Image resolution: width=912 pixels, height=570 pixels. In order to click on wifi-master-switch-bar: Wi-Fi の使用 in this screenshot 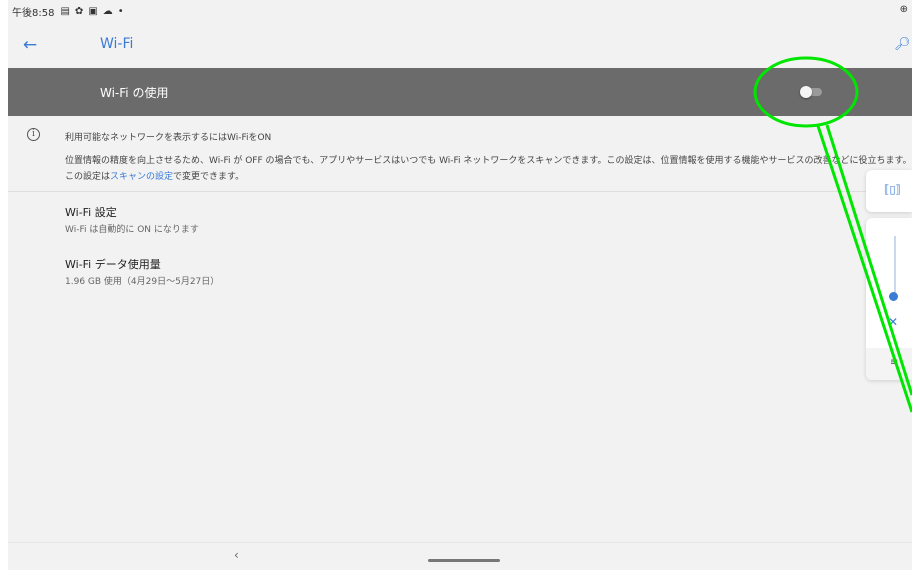, I will do `click(460, 92)`.